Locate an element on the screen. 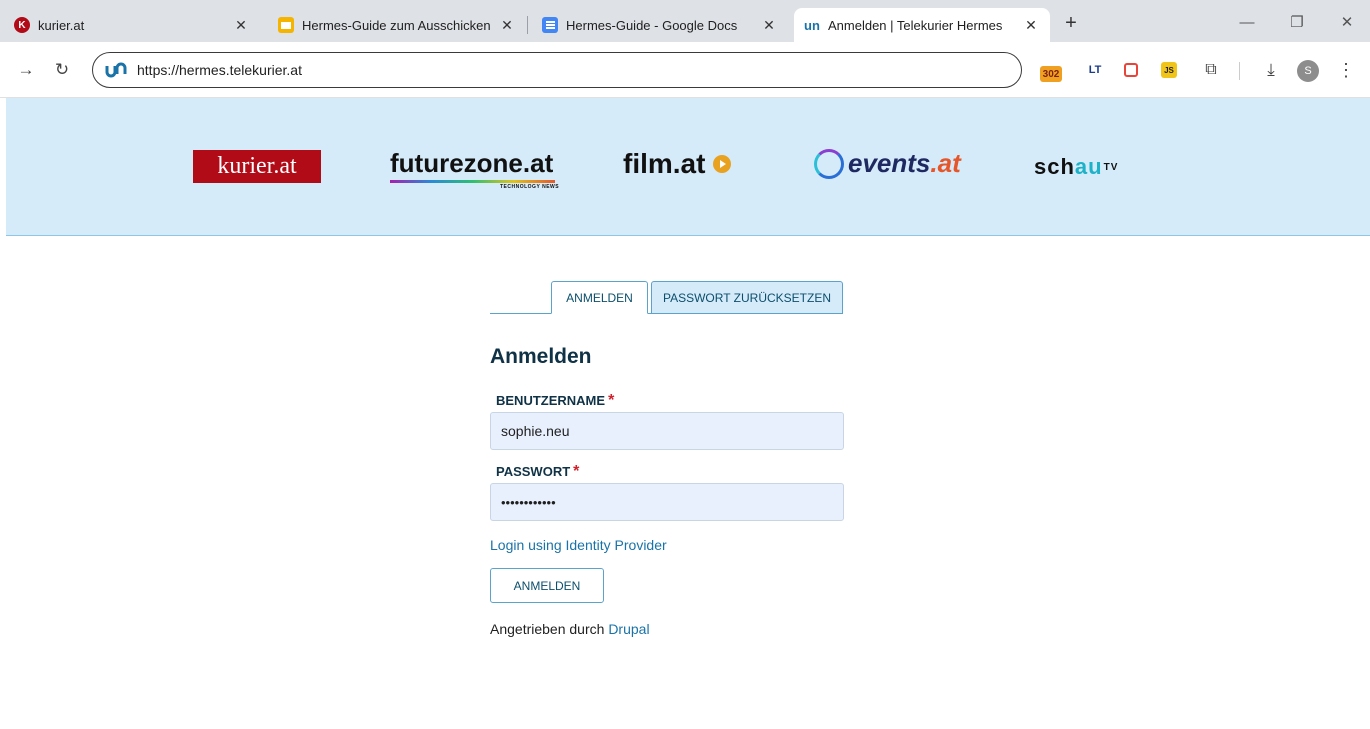 The width and height of the screenshot is (1370, 729). events-logo: events .at is located at coordinates (887, 163).